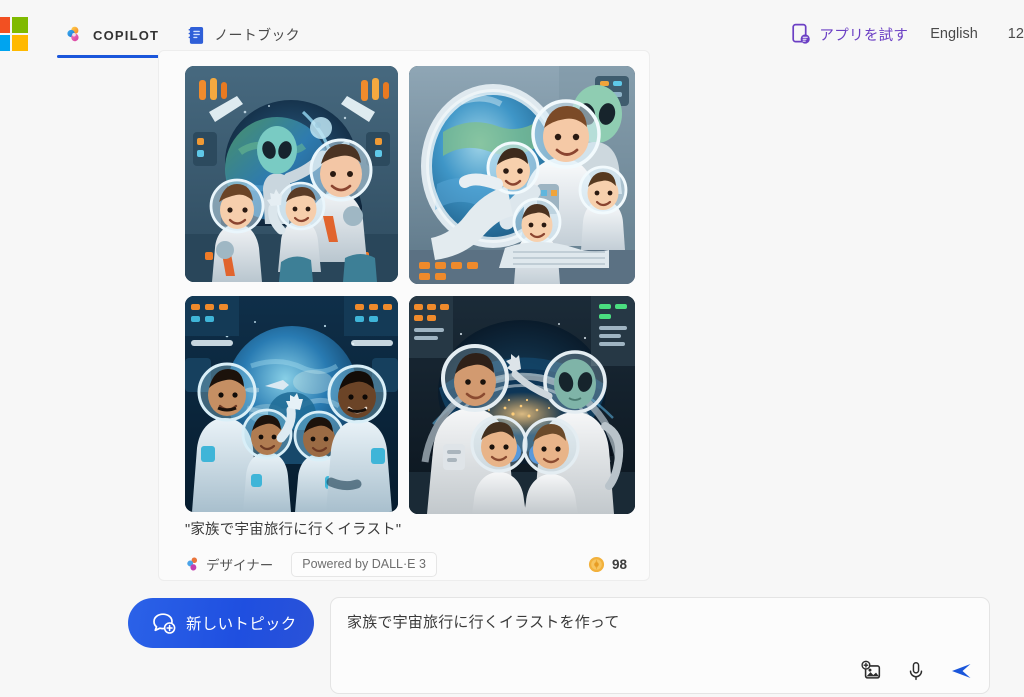 The height and width of the screenshot is (697, 1024). I want to click on designer-label: デザイナー, so click(240, 565).